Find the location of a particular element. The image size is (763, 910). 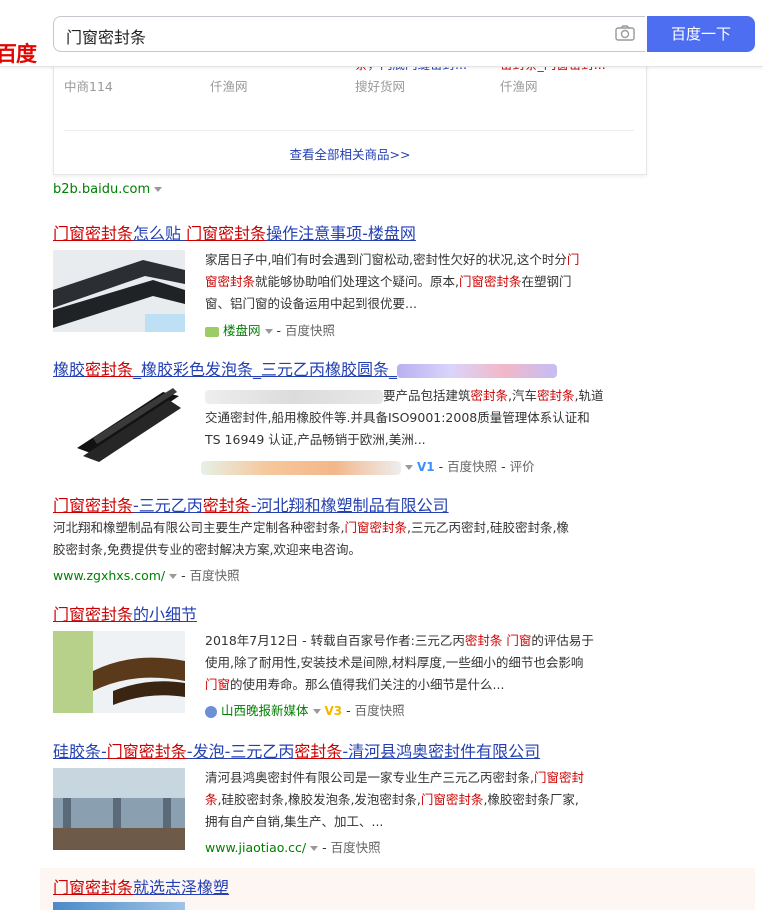

result-site-link: 山西晚报新媒体 is located at coordinates (265, 710).